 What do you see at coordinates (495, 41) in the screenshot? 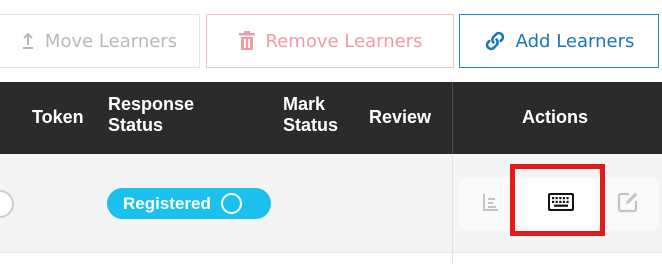
I see `link-icon` at bounding box center [495, 41].